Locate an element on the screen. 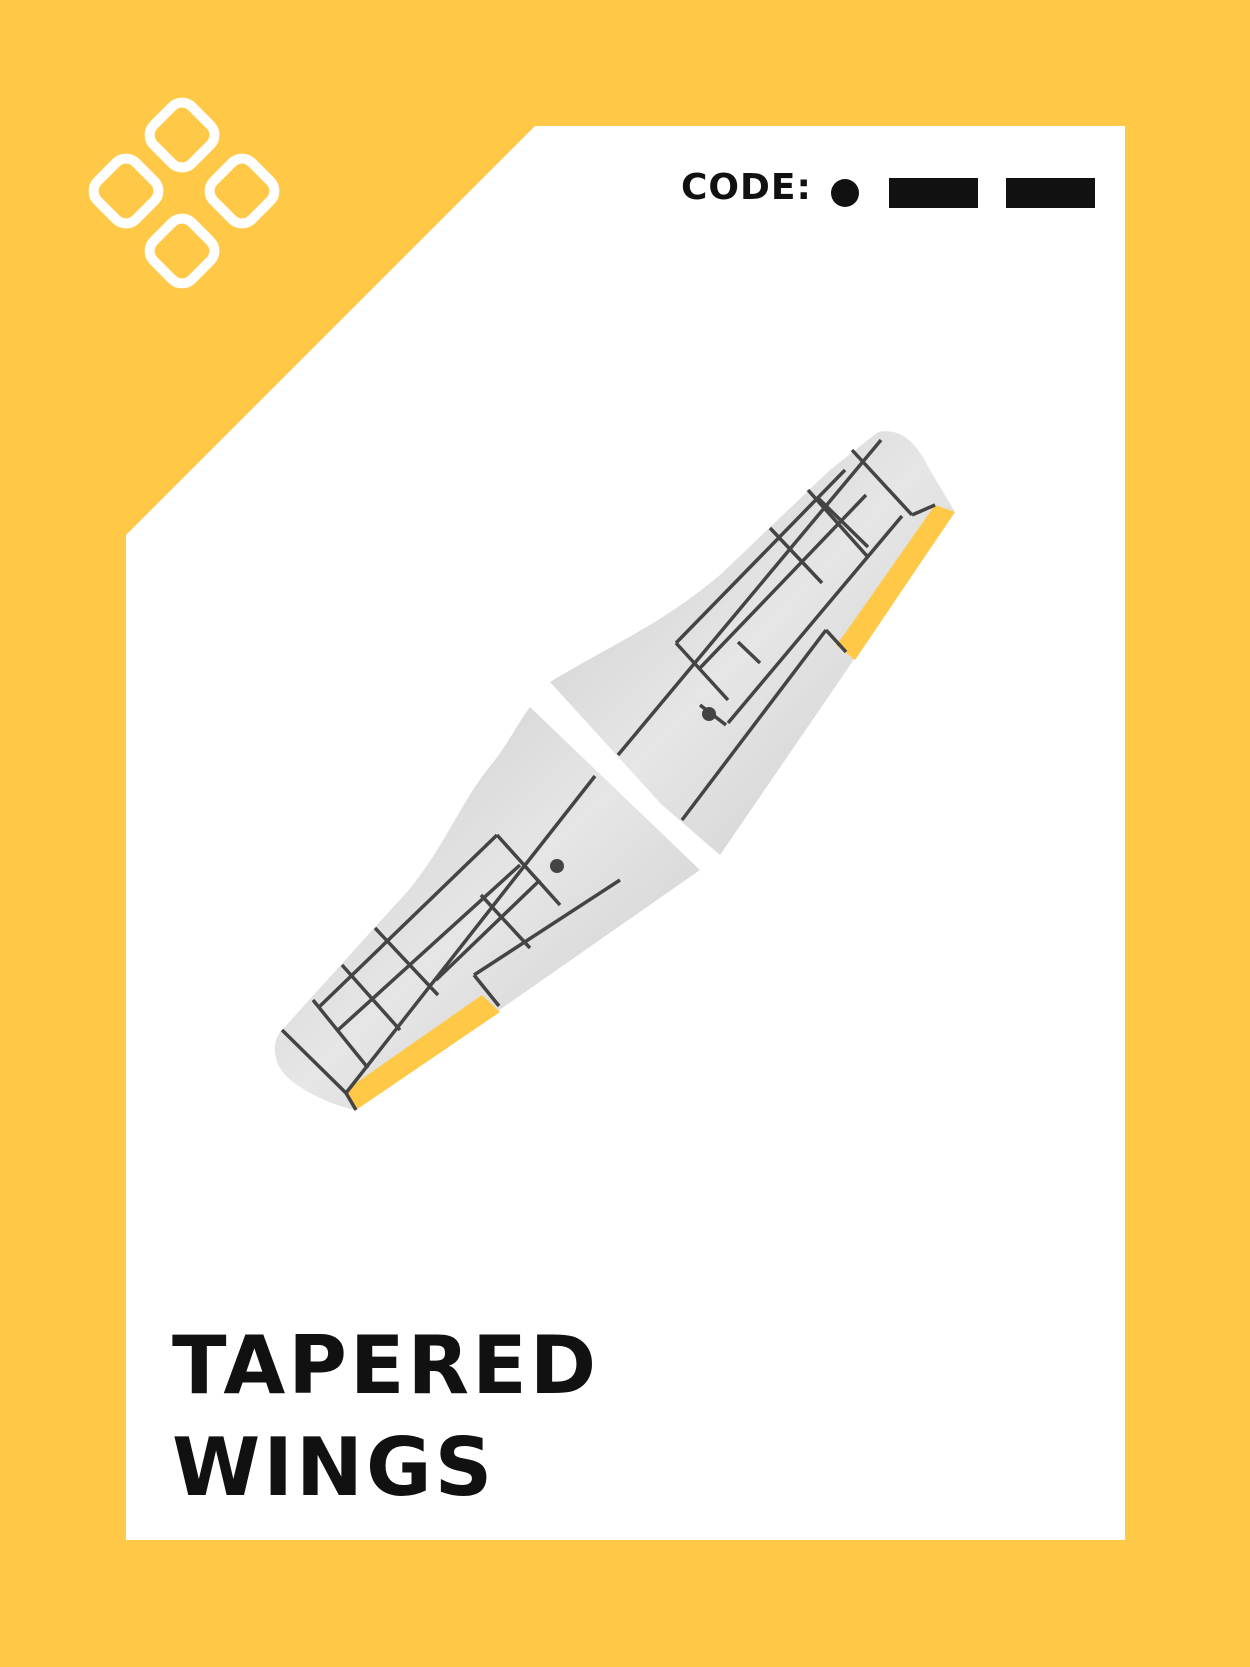 The height and width of the screenshot is (1667, 1250). code-label: CODE: is located at coordinates (746, 187).